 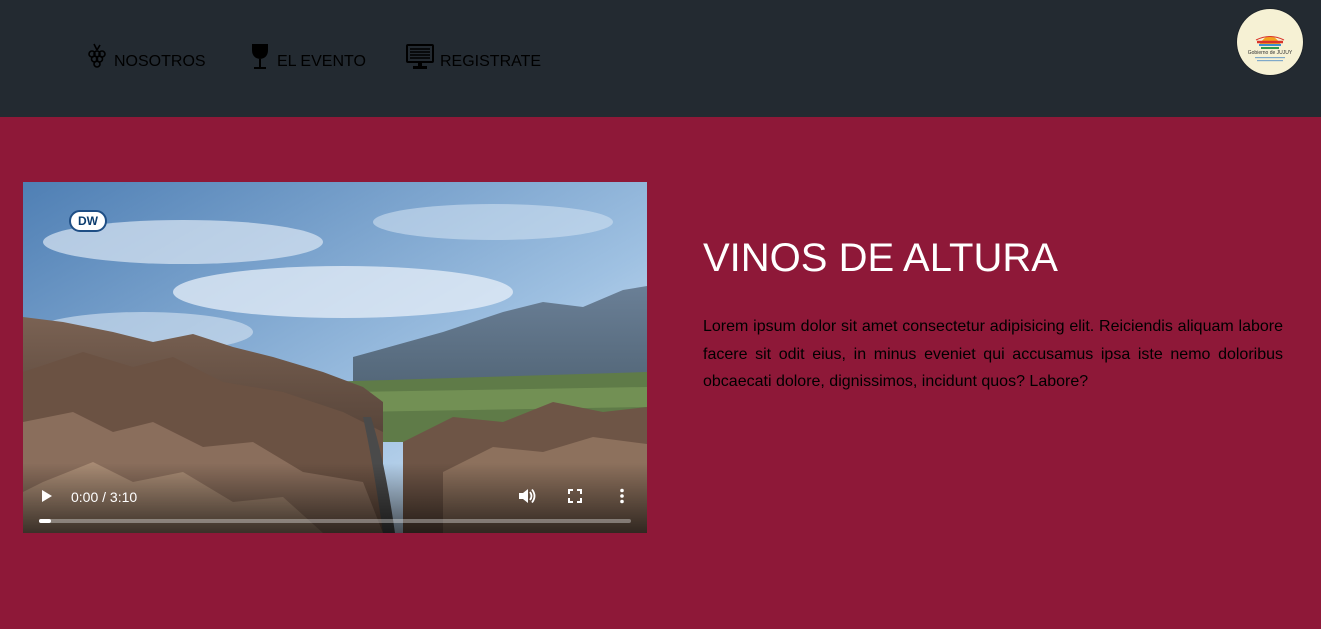 I want to click on nav-label-nosotros: NOSOTROS, so click(x=160, y=61).